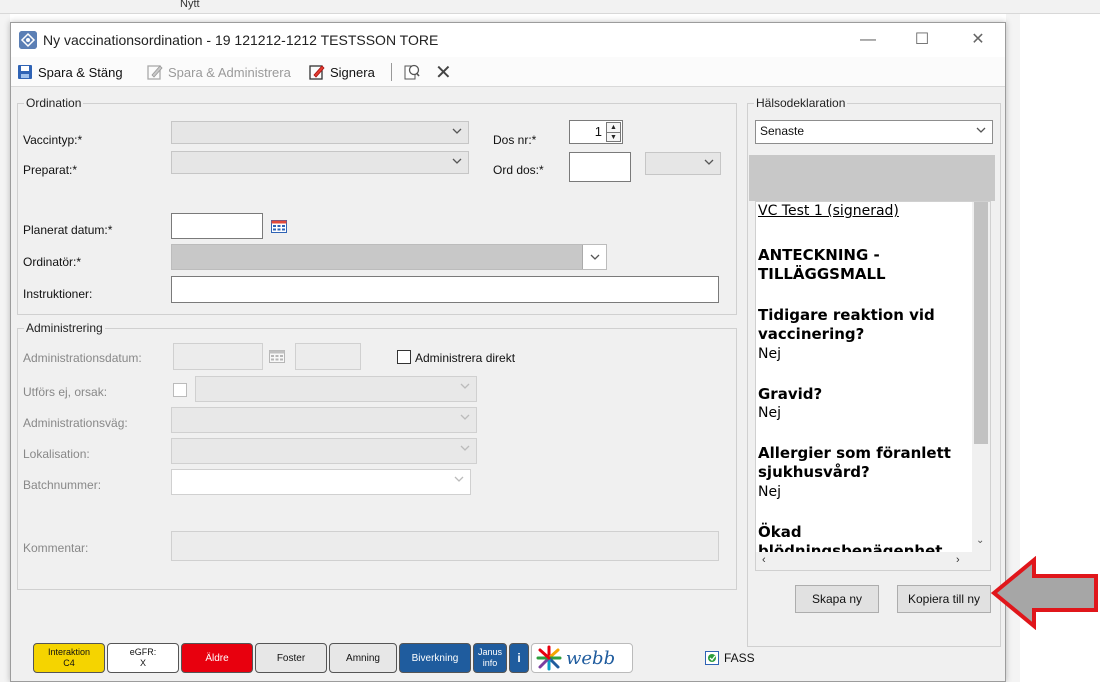 The height and width of the screenshot is (682, 1100). What do you see at coordinates (780, 532) in the screenshot?
I see `question-4: Ökad` at bounding box center [780, 532].